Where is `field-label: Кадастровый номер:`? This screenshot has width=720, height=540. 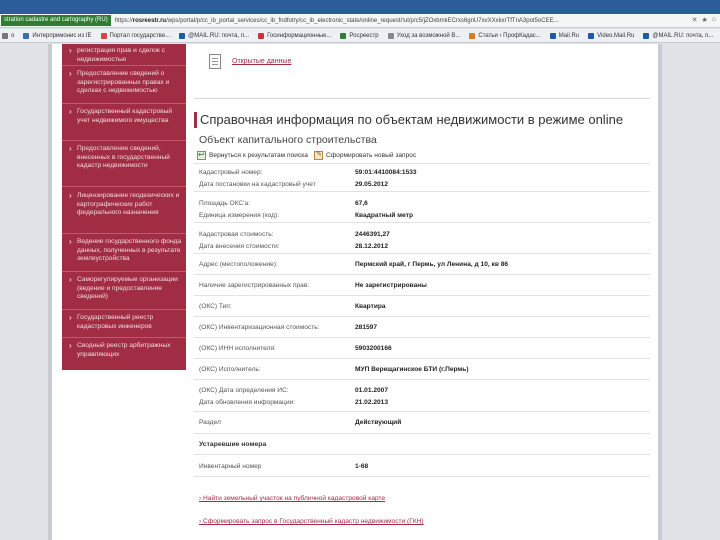 field-label: Кадастровый номер: is located at coordinates (231, 172).